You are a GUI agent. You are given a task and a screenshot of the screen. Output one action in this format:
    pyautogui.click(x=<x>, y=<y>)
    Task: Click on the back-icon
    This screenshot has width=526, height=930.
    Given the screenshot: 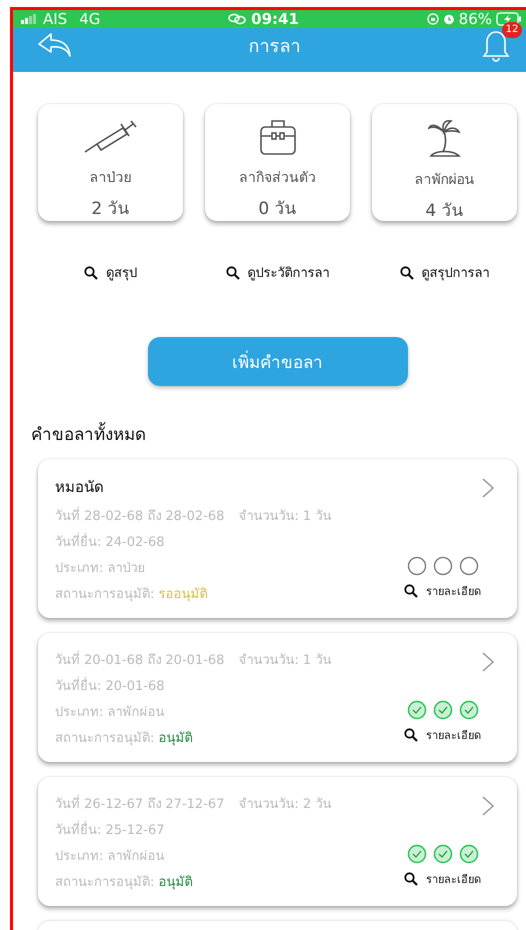 What is the action you would take?
    pyautogui.click(x=55, y=45)
    